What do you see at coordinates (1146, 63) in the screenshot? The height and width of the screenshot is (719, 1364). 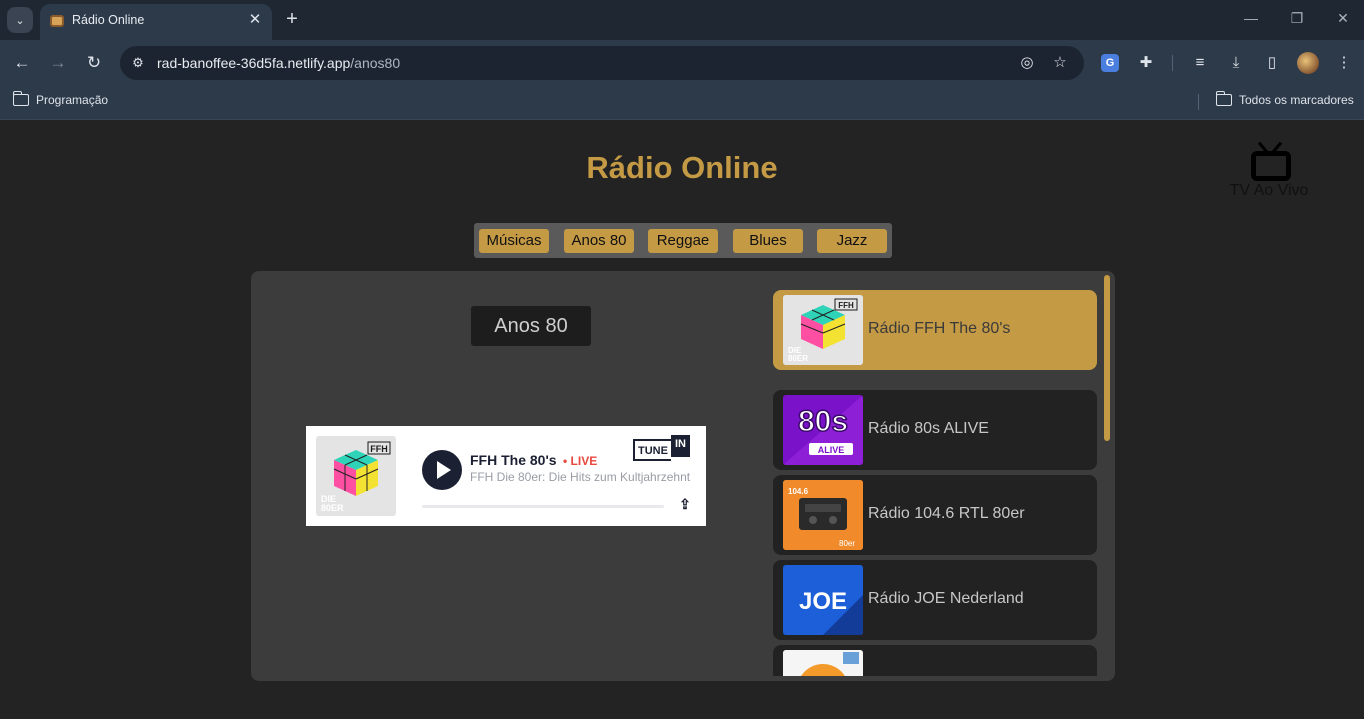 I see `extensions-puzzle-icon: ✚` at bounding box center [1146, 63].